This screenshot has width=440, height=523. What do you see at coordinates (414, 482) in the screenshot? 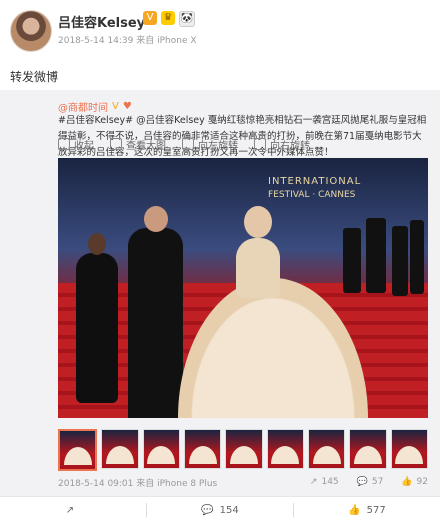
I see `original-like-stat: 👍 92` at bounding box center [414, 482].